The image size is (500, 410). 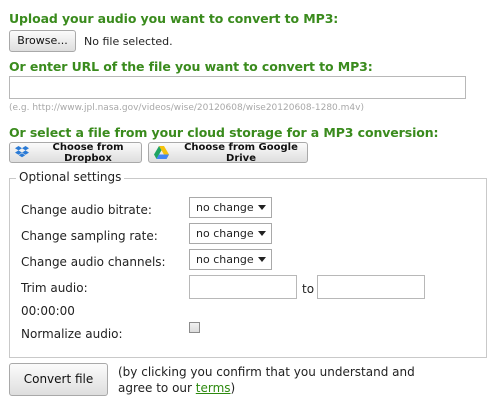 What do you see at coordinates (48, 311) in the screenshot?
I see `trim-format-hint: 00:00:00` at bounding box center [48, 311].